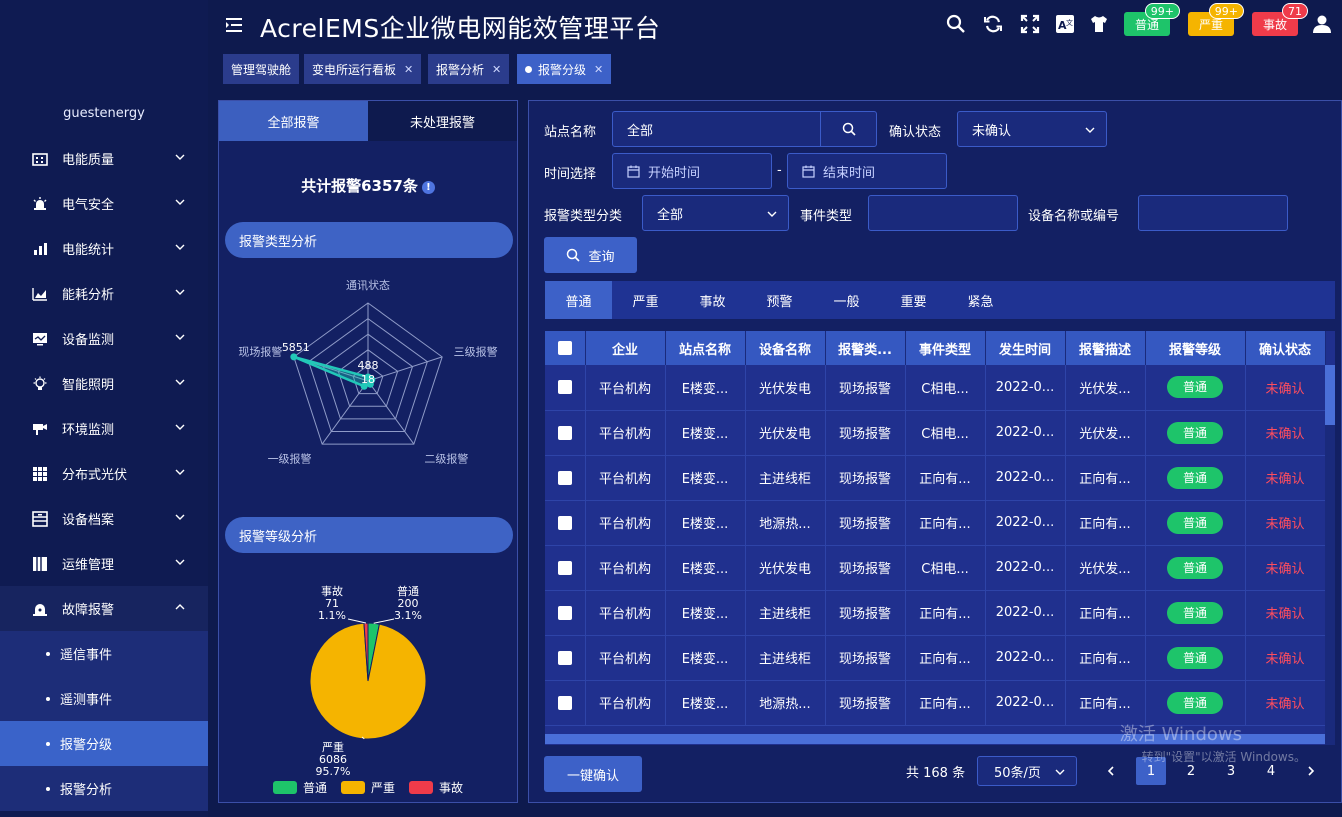 The height and width of the screenshot is (817, 1342). What do you see at coordinates (436, 787) in the screenshot?
I see `legend-item-accident: 事故` at bounding box center [436, 787].